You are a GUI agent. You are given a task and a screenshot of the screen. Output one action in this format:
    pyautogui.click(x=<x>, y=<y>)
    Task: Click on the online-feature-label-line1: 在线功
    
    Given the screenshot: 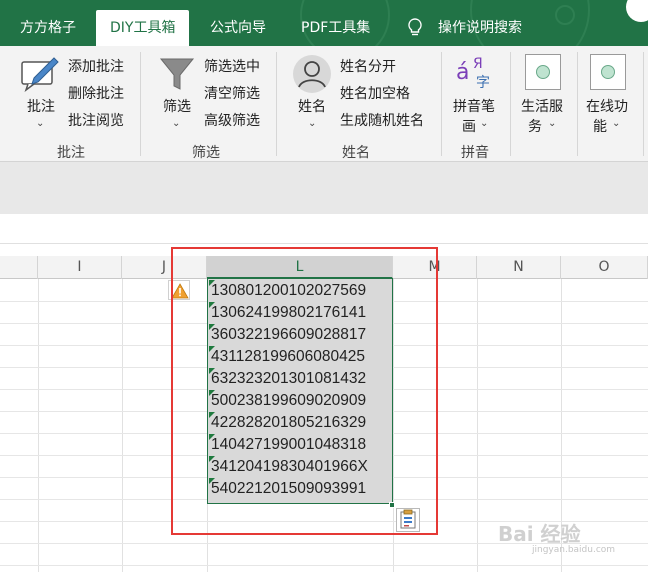 What is the action you would take?
    pyautogui.click(x=607, y=107)
    